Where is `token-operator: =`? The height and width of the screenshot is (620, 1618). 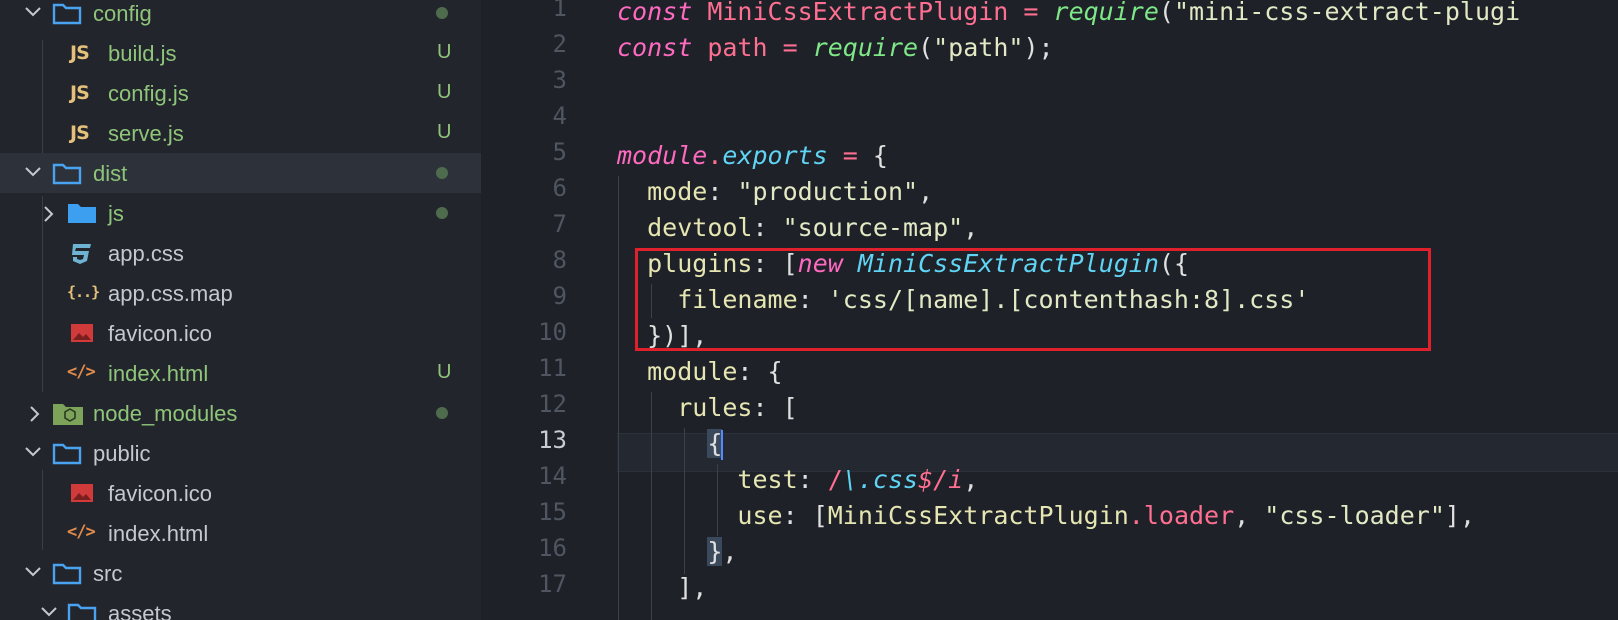
token-operator: = is located at coordinates (790, 47).